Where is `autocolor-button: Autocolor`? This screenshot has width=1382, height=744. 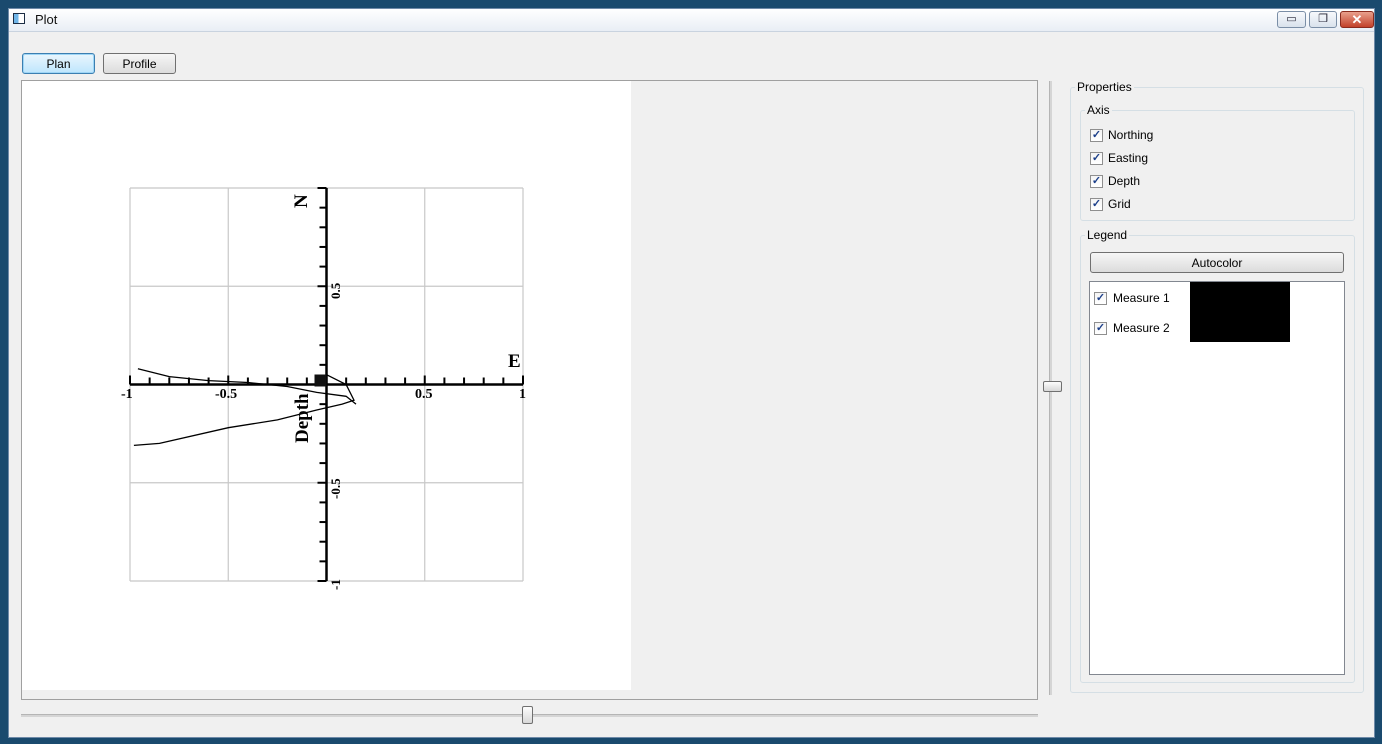
autocolor-button: Autocolor is located at coordinates (1217, 262).